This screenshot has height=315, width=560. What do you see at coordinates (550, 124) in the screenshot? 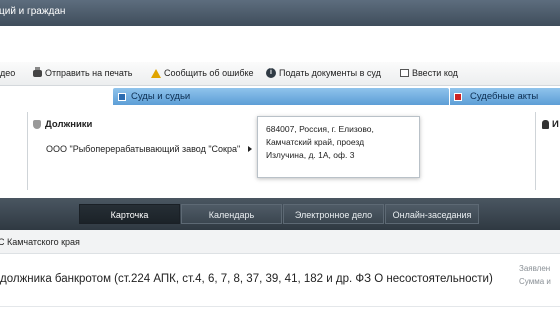
I see `right-column-heading: И` at bounding box center [550, 124].